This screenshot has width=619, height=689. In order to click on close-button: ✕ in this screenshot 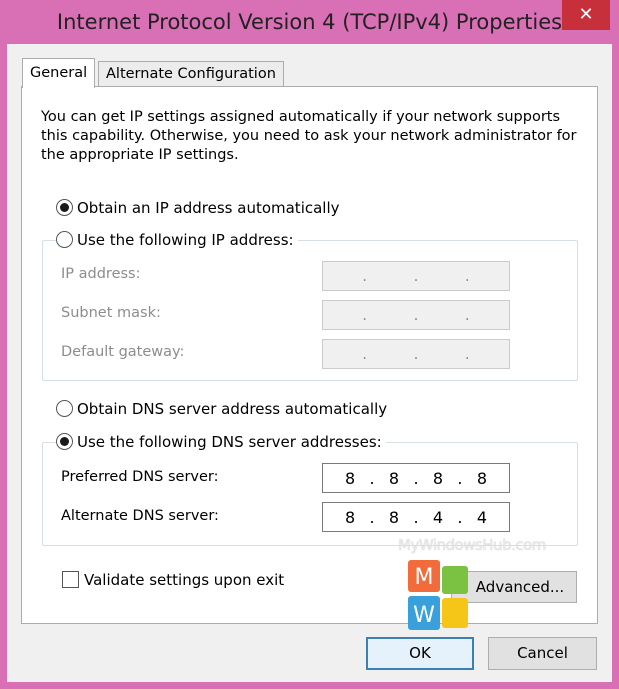, I will do `click(586, 15)`.